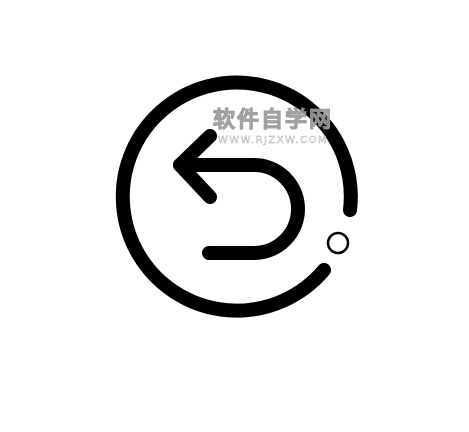  What do you see at coordinates (338, 243) in the screenshot?
I see `gap-dot-icon` at bounding box center [338, 243].